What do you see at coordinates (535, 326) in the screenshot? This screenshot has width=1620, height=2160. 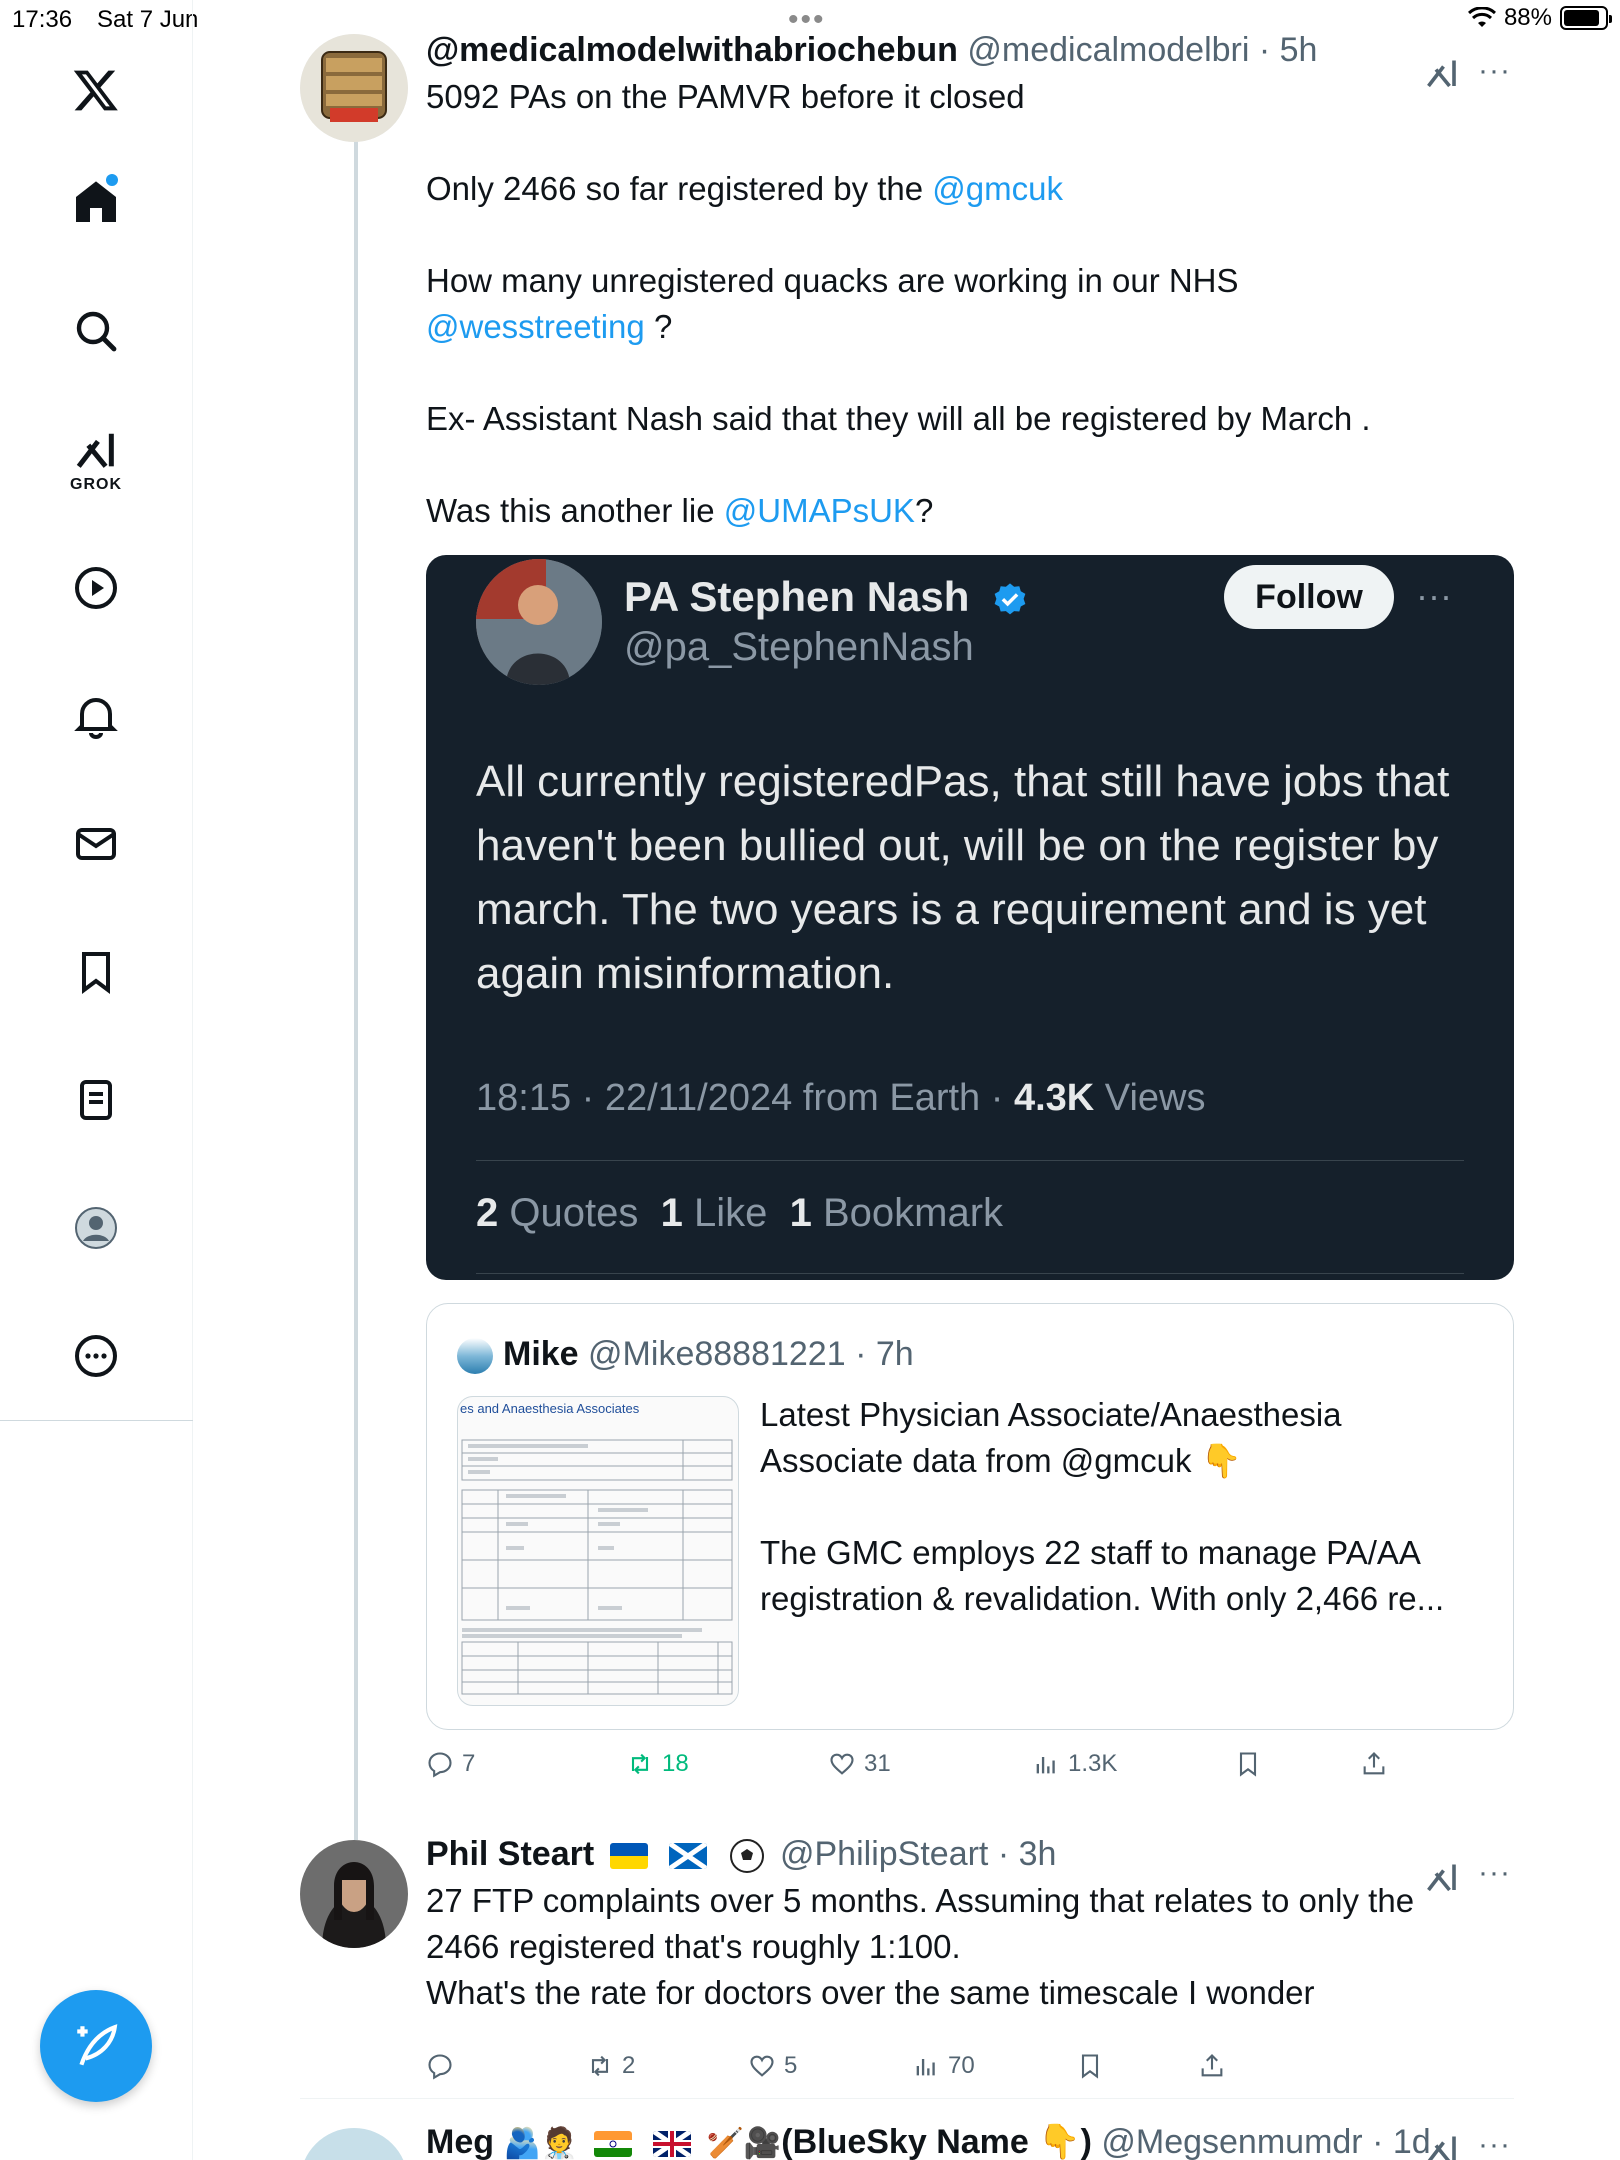 I see `mention-link: @wesstreeting` at bounding box center [535, 326].